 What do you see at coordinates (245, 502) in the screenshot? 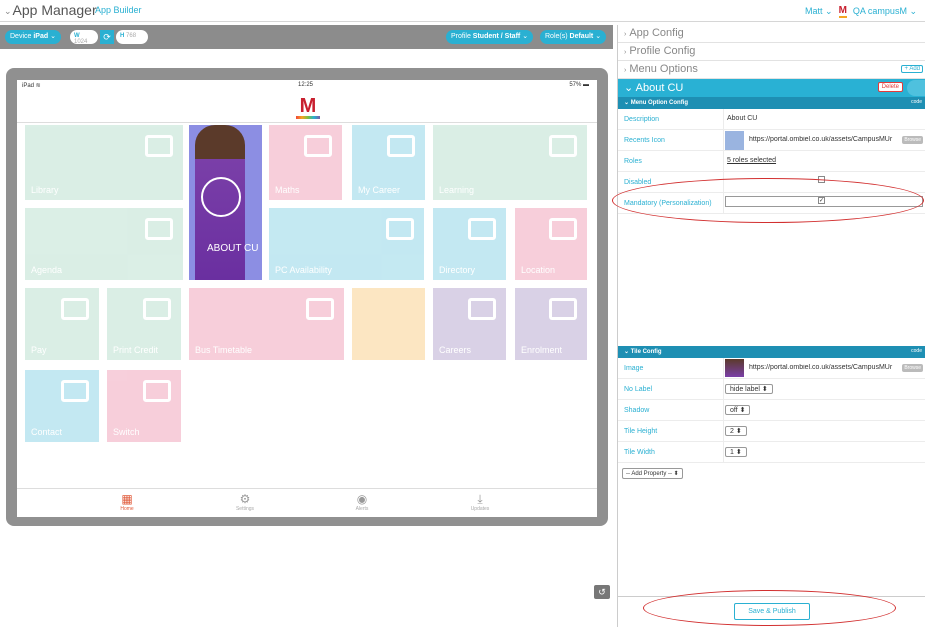
I see `tab-settings: ⚙ Settings` at bounding box center [245, 502].